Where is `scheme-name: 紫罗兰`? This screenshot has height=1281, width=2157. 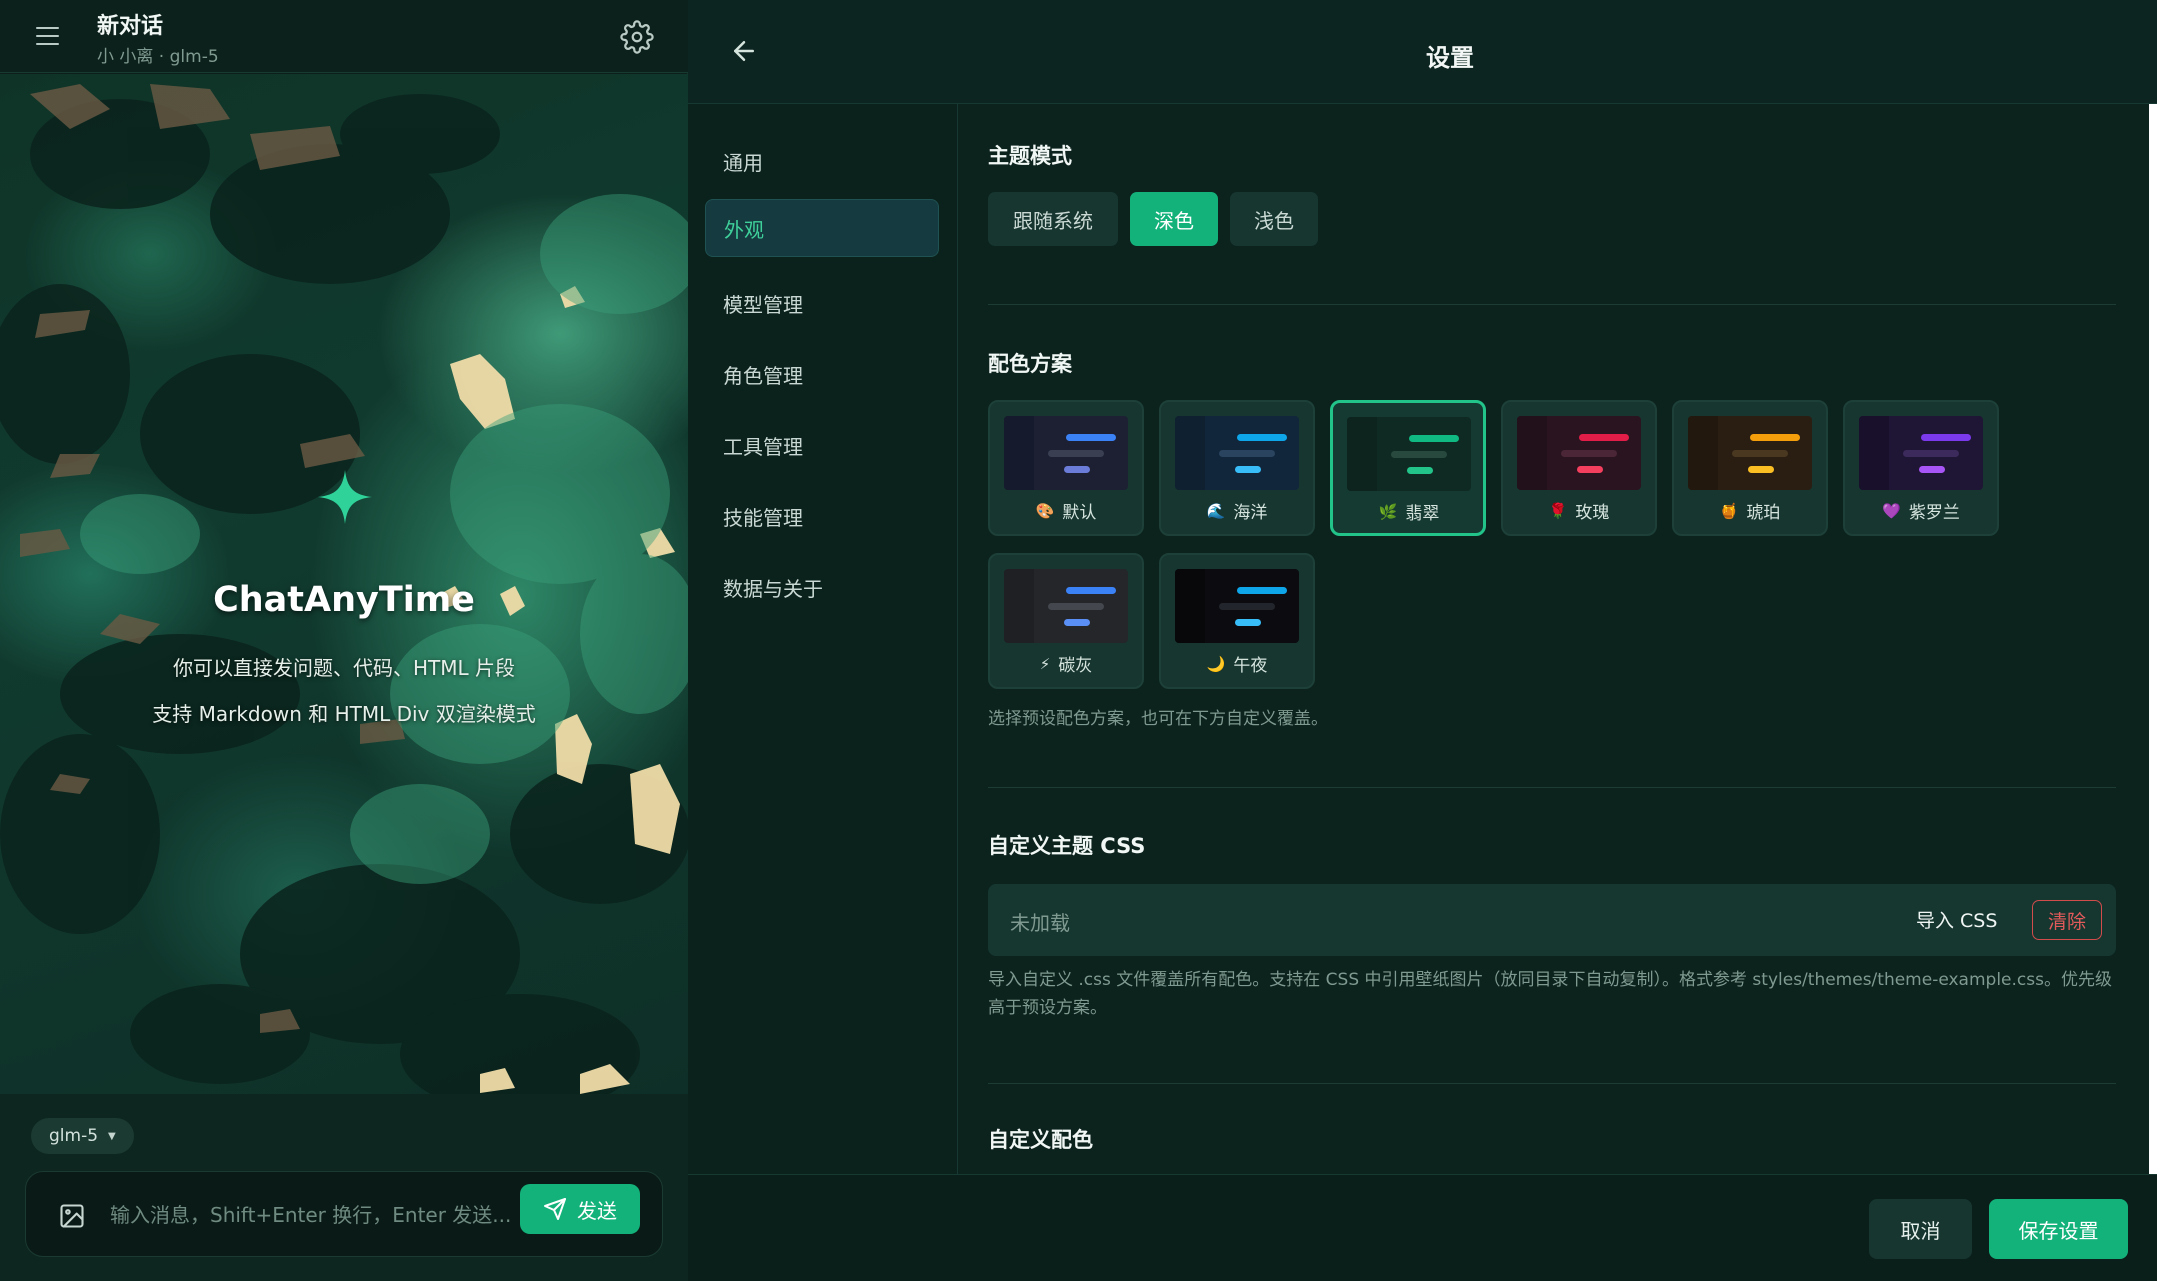
scheme-name: 紫罗兰 is located at coordinates (1934, 513).